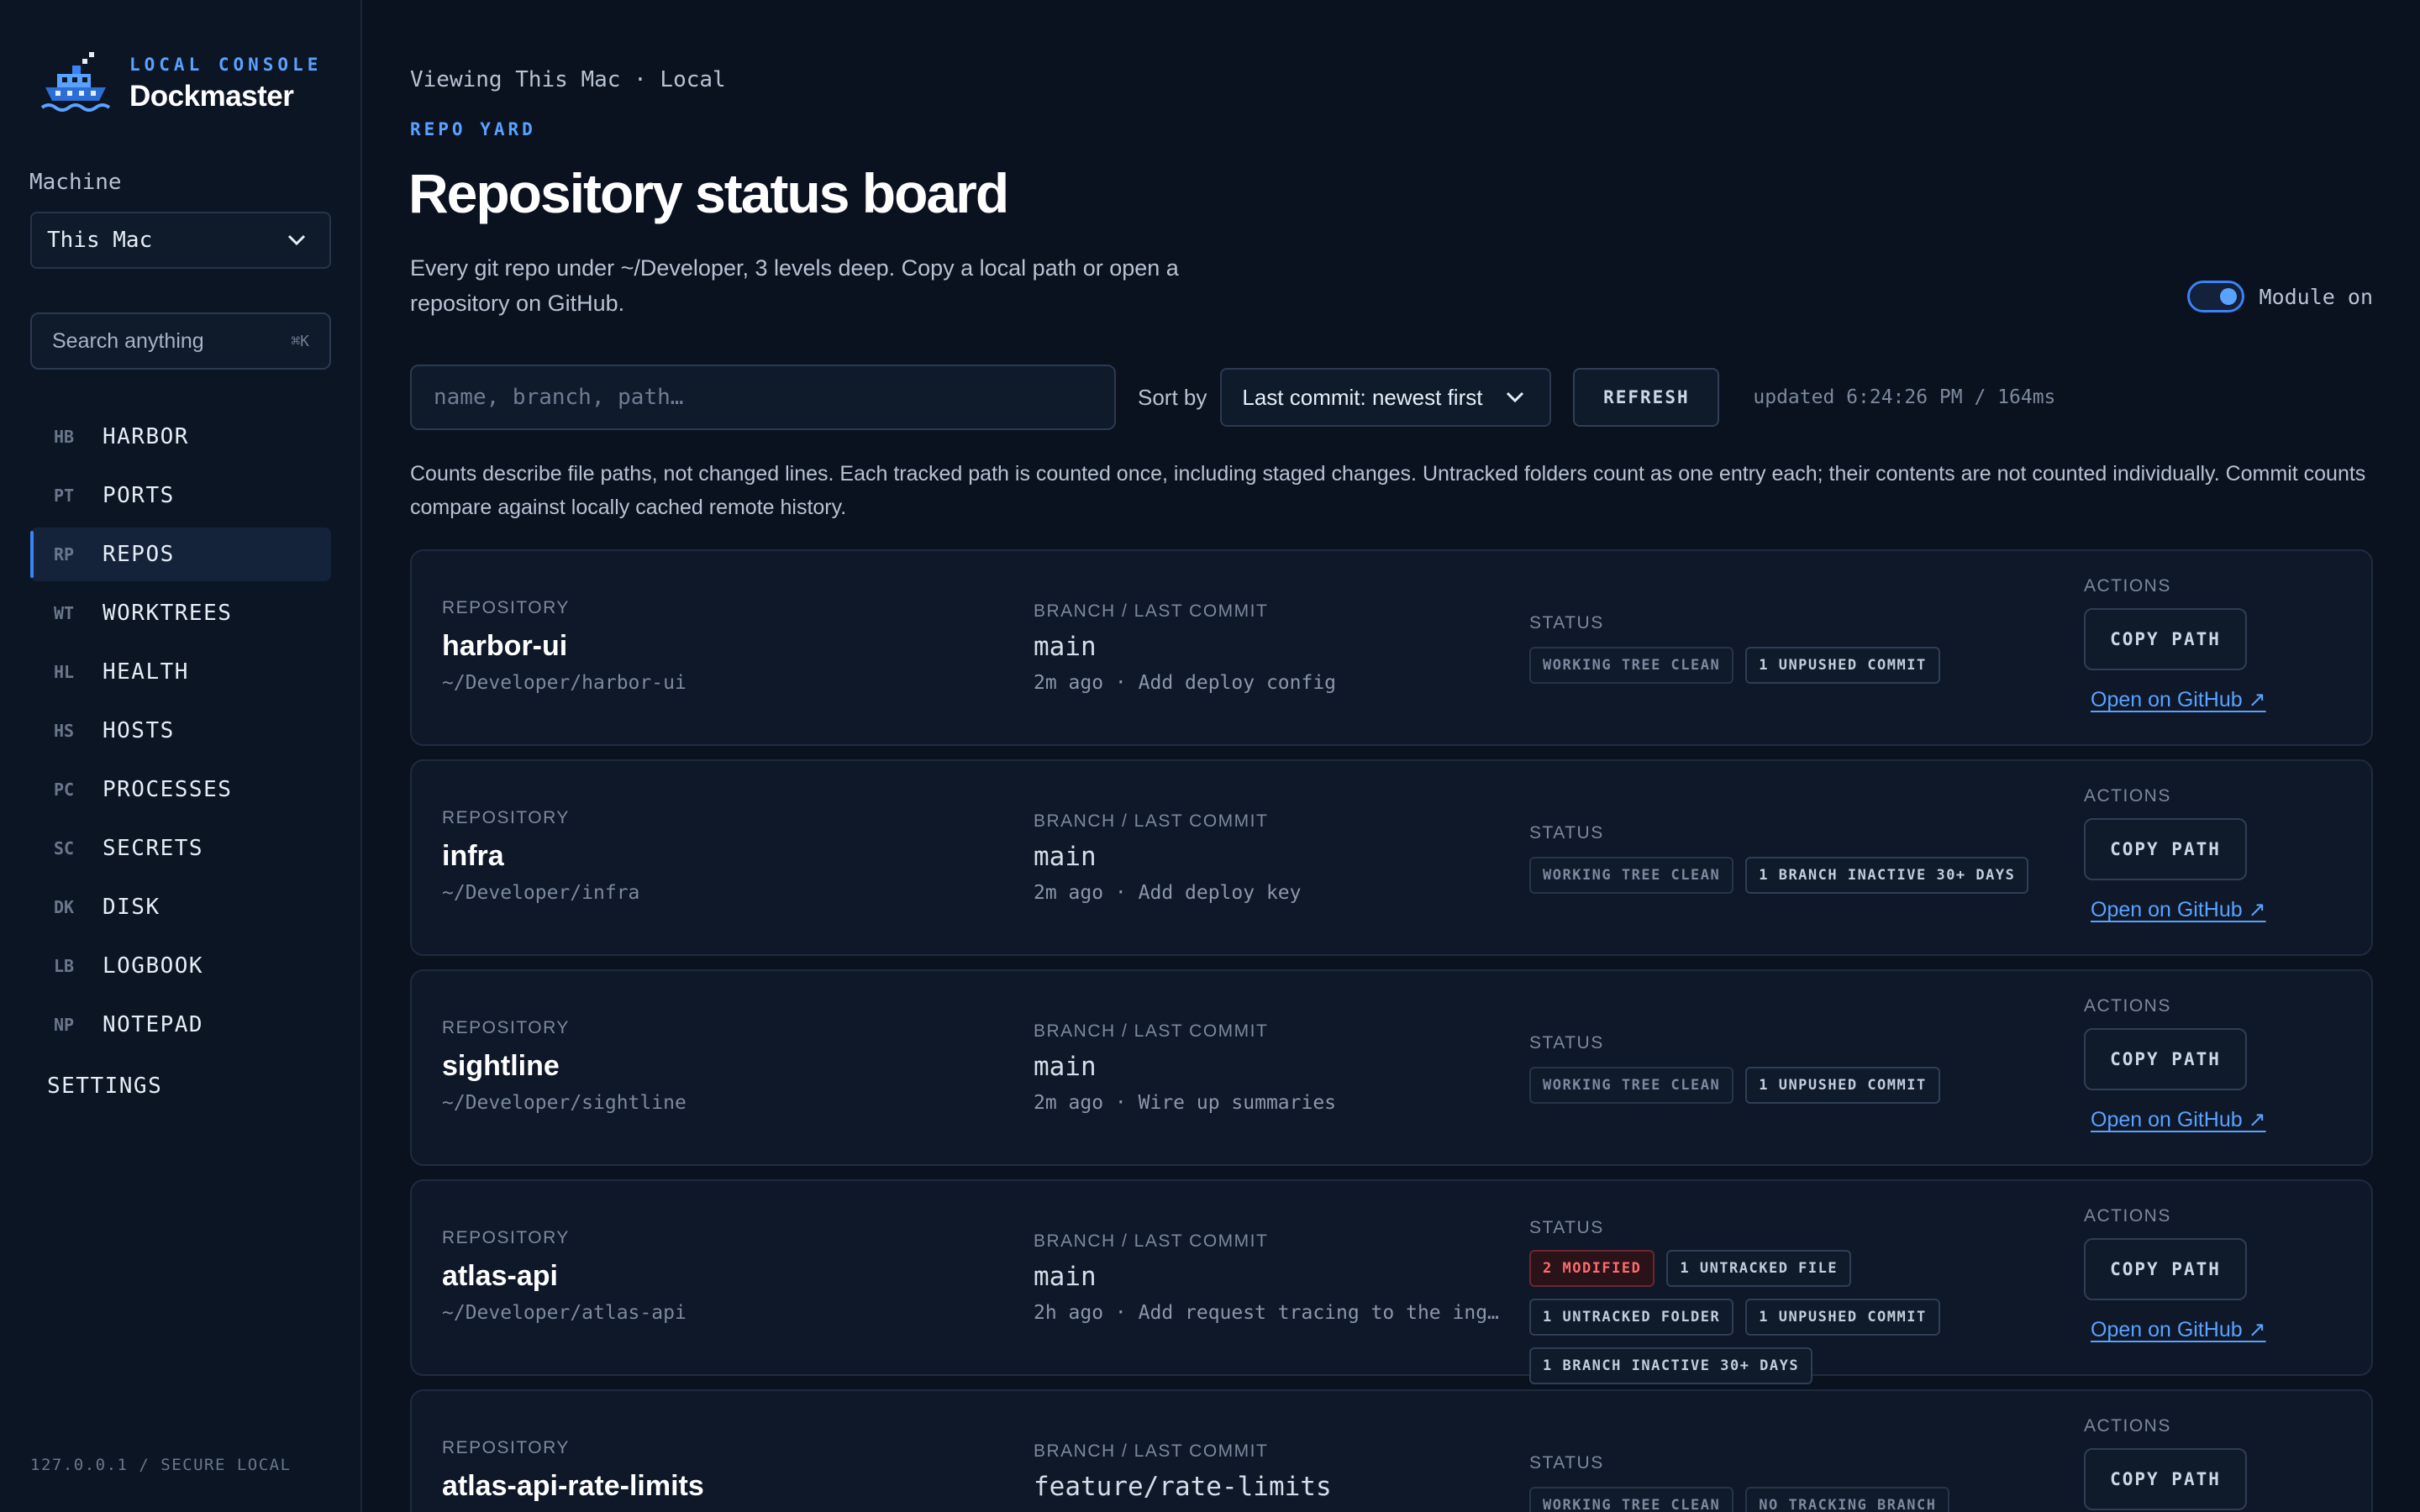  Describe the element at coordinates (168, 613) in the screenshot. I see `sidebar-item-label: WORKTREES` at that location.